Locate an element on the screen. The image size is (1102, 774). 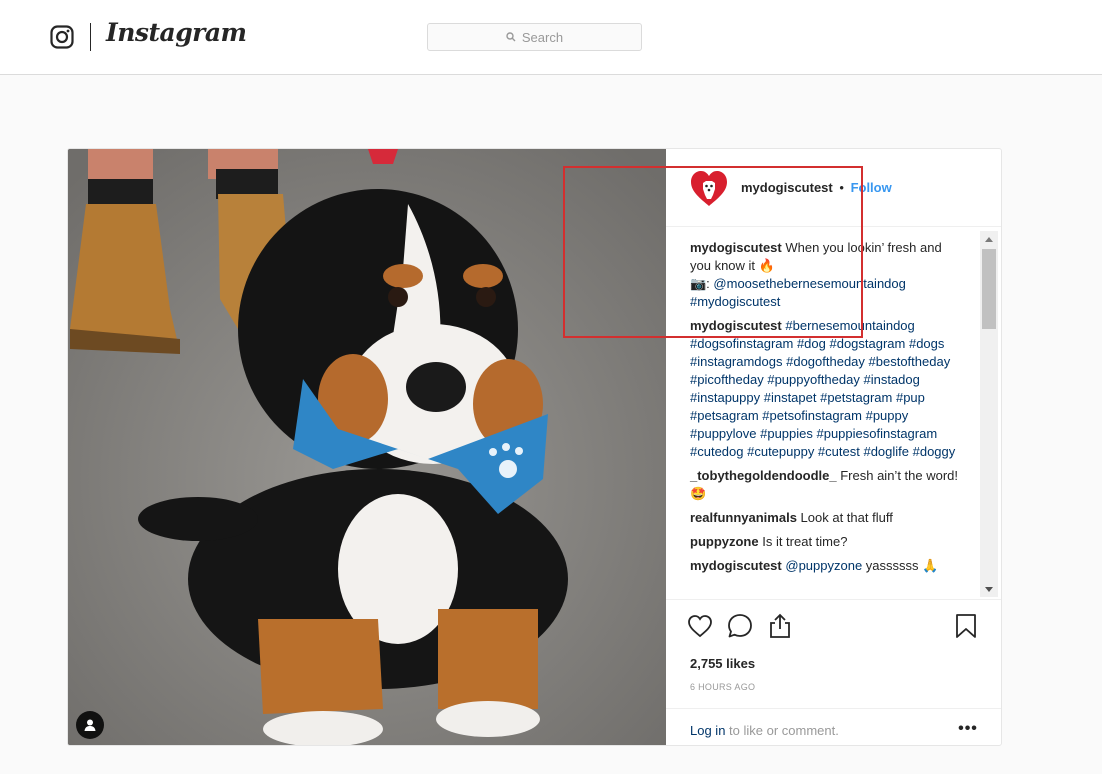
hashtag-link: #mydogiscutest is located at coordinates (735, 301).